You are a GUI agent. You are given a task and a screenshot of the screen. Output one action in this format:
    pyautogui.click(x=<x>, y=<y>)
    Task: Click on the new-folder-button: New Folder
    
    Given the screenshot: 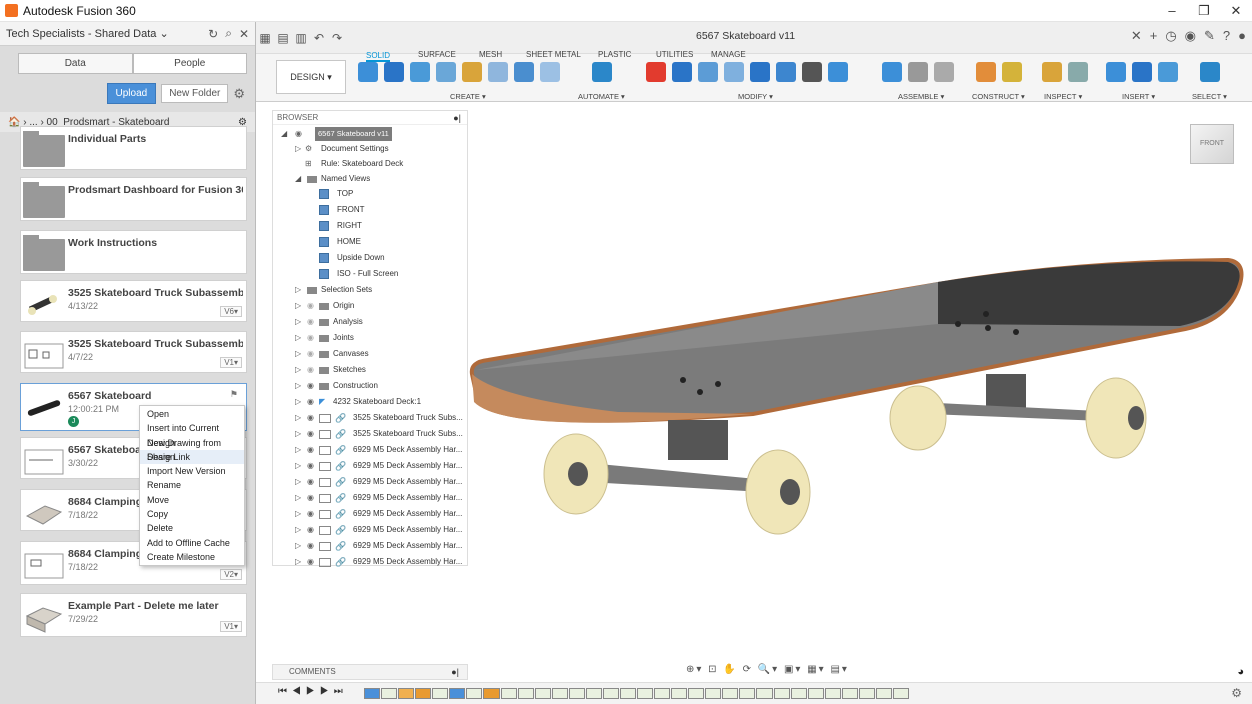 What is the action you would take?
    pyautogui.click(x=195, y=93)
    